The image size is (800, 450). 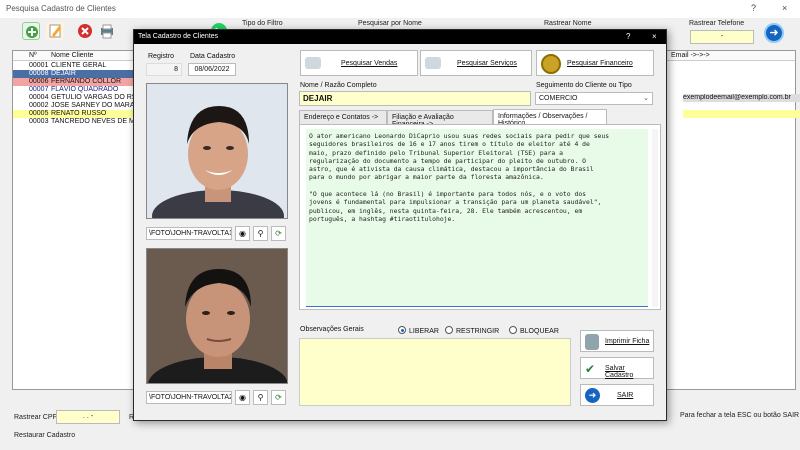 I want to click on radio-liberar-label: LIBERAR, so click(x=424, y=331).